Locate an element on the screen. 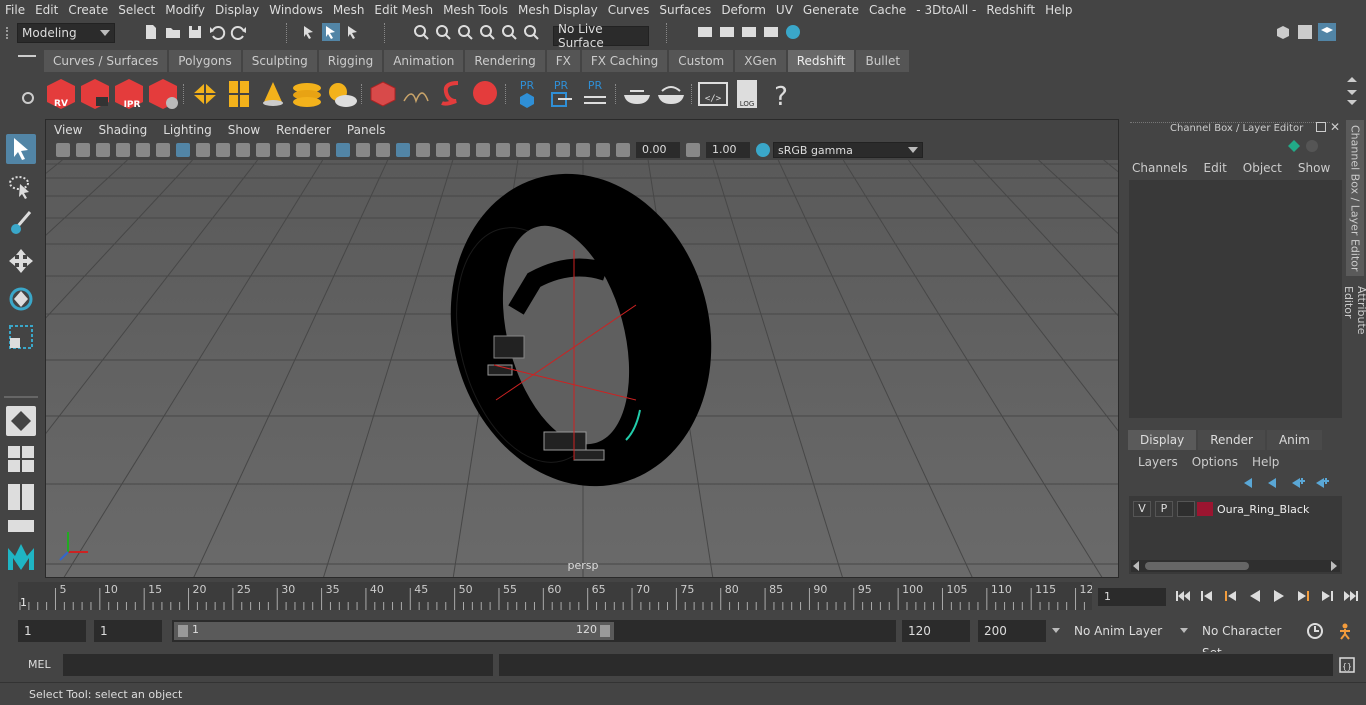 This screenshot has width=1366, height=705. menu-item: - 3DtoAll - is located at coordinates (946, 10).